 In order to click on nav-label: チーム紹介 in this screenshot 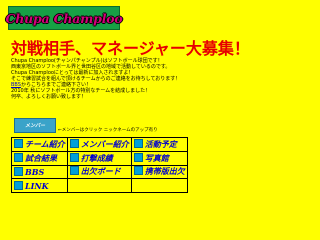, I will do `click(45, 143)`.